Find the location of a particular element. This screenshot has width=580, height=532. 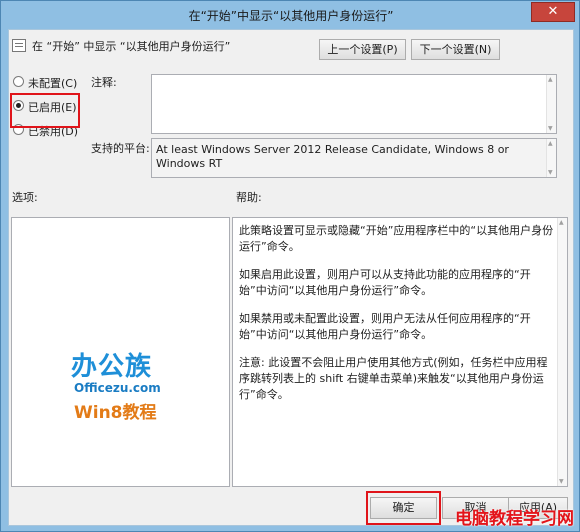

options-label: 选项: is located at coordinates (25, 197).